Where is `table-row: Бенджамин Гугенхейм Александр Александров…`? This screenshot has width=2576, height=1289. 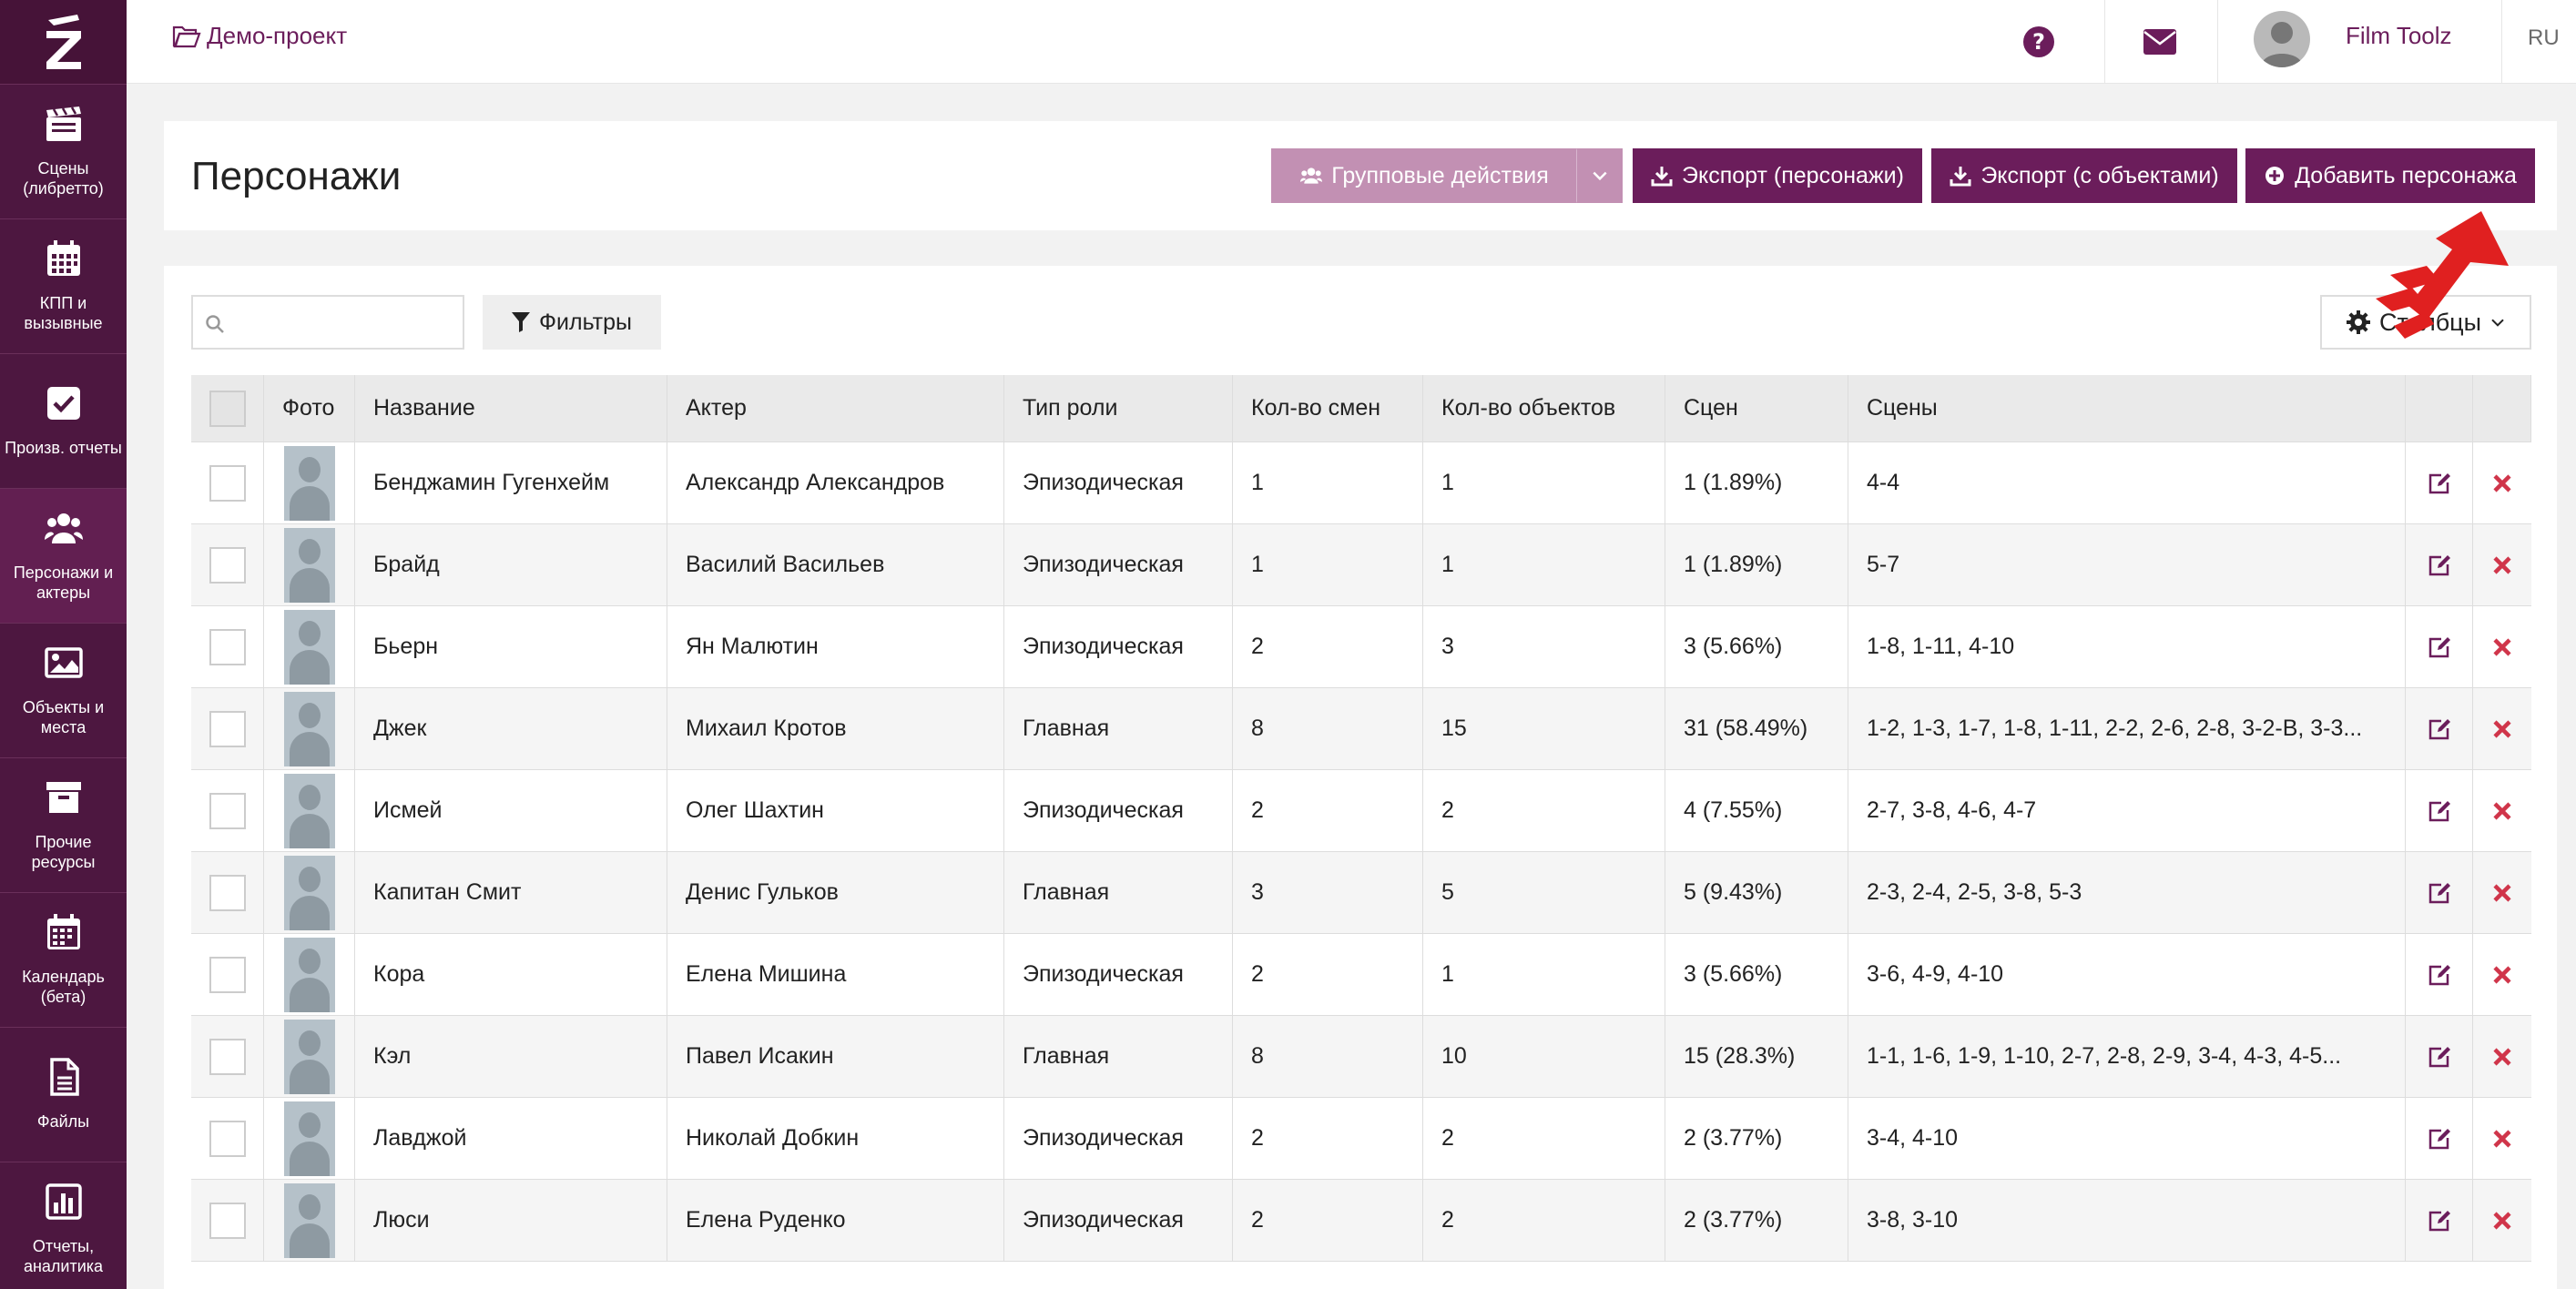
table-row: Бенджамин Гугенхейм Александр Александров… is located at coordinates (1361, 483).